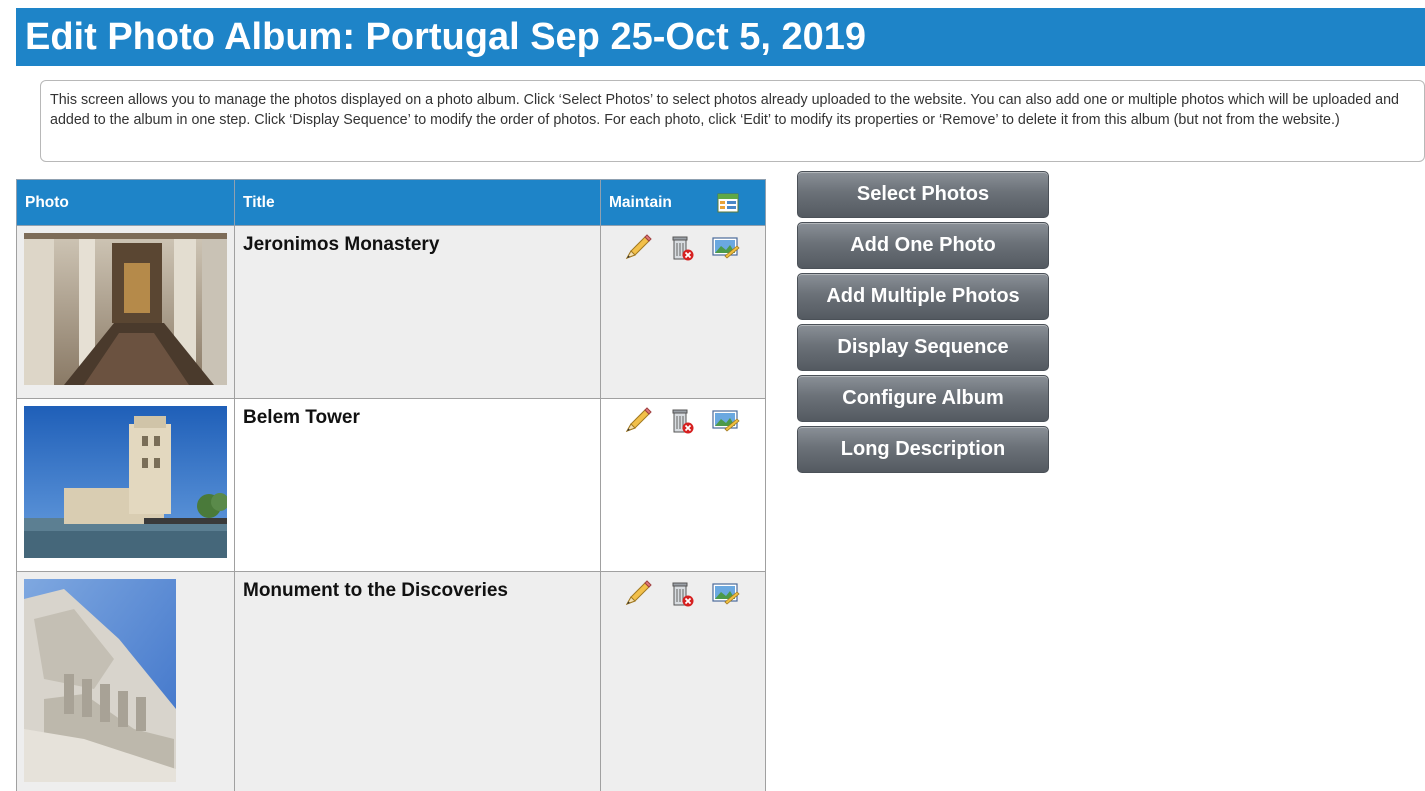 The image size is (1425, 791). What do you see at coordinates (729, 203) in the screenshot?
I see `table-settings-icon` at bounding box center [729, 203].